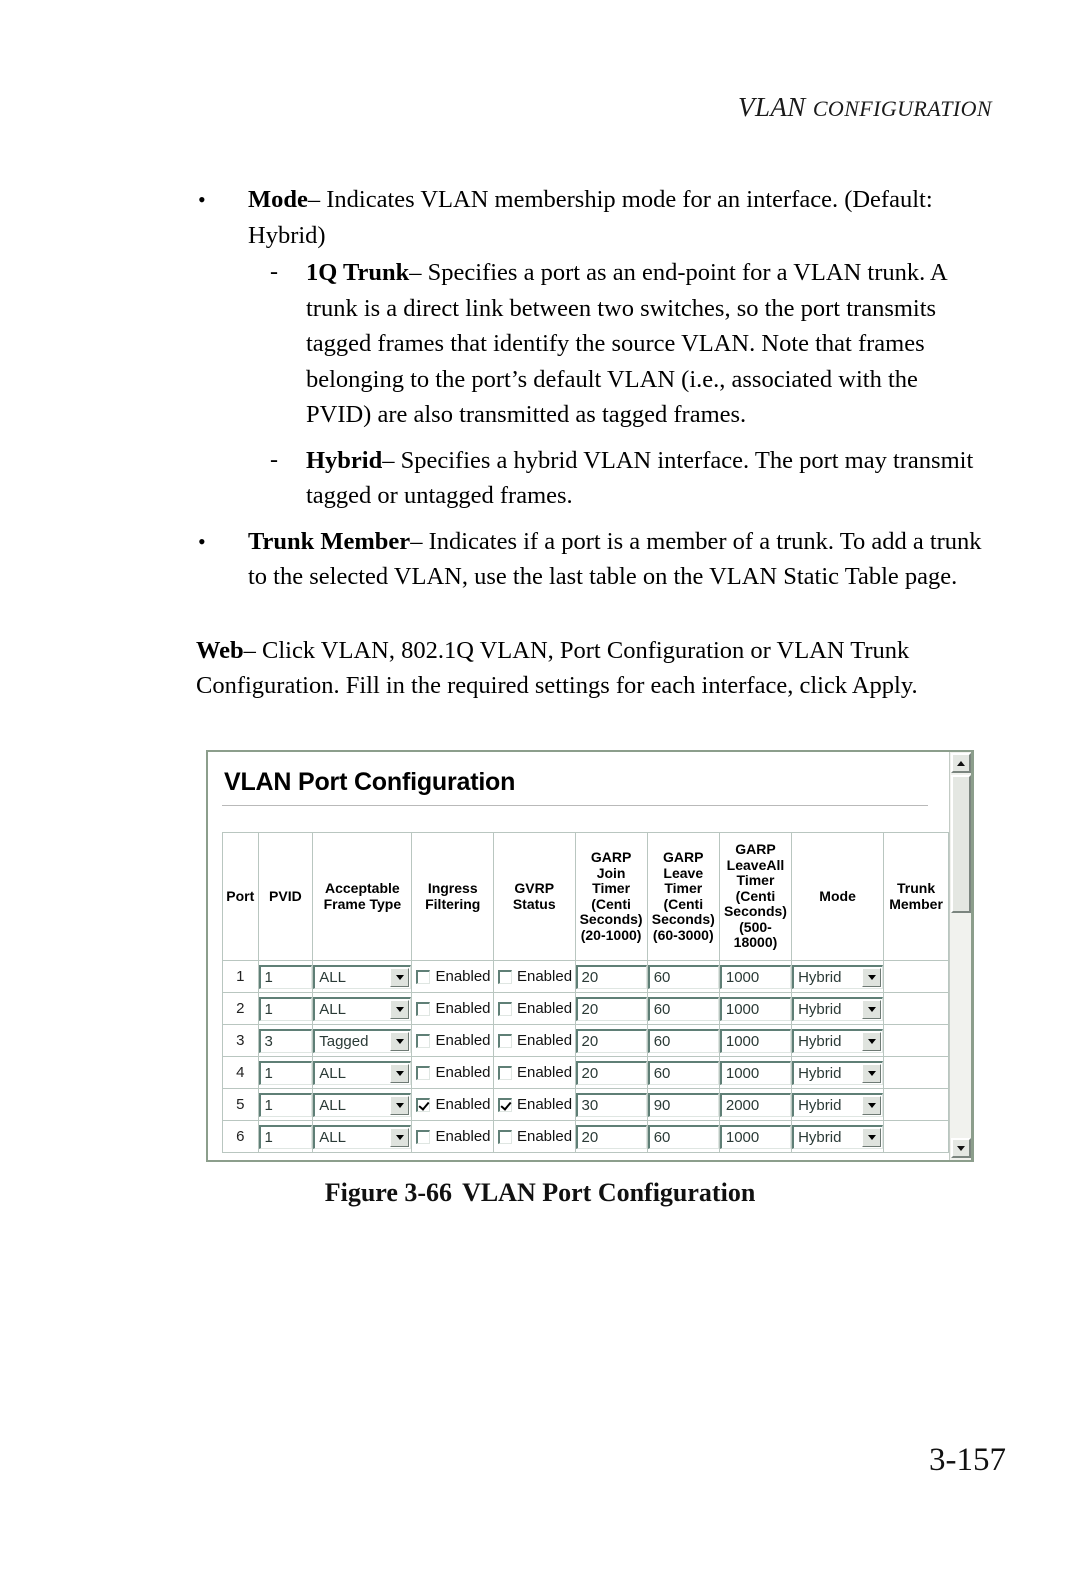 This screenshot has width=1080, height=1570. I want to click on gvrp-status-checkbox-label: Enabled, so click(544, 1040).